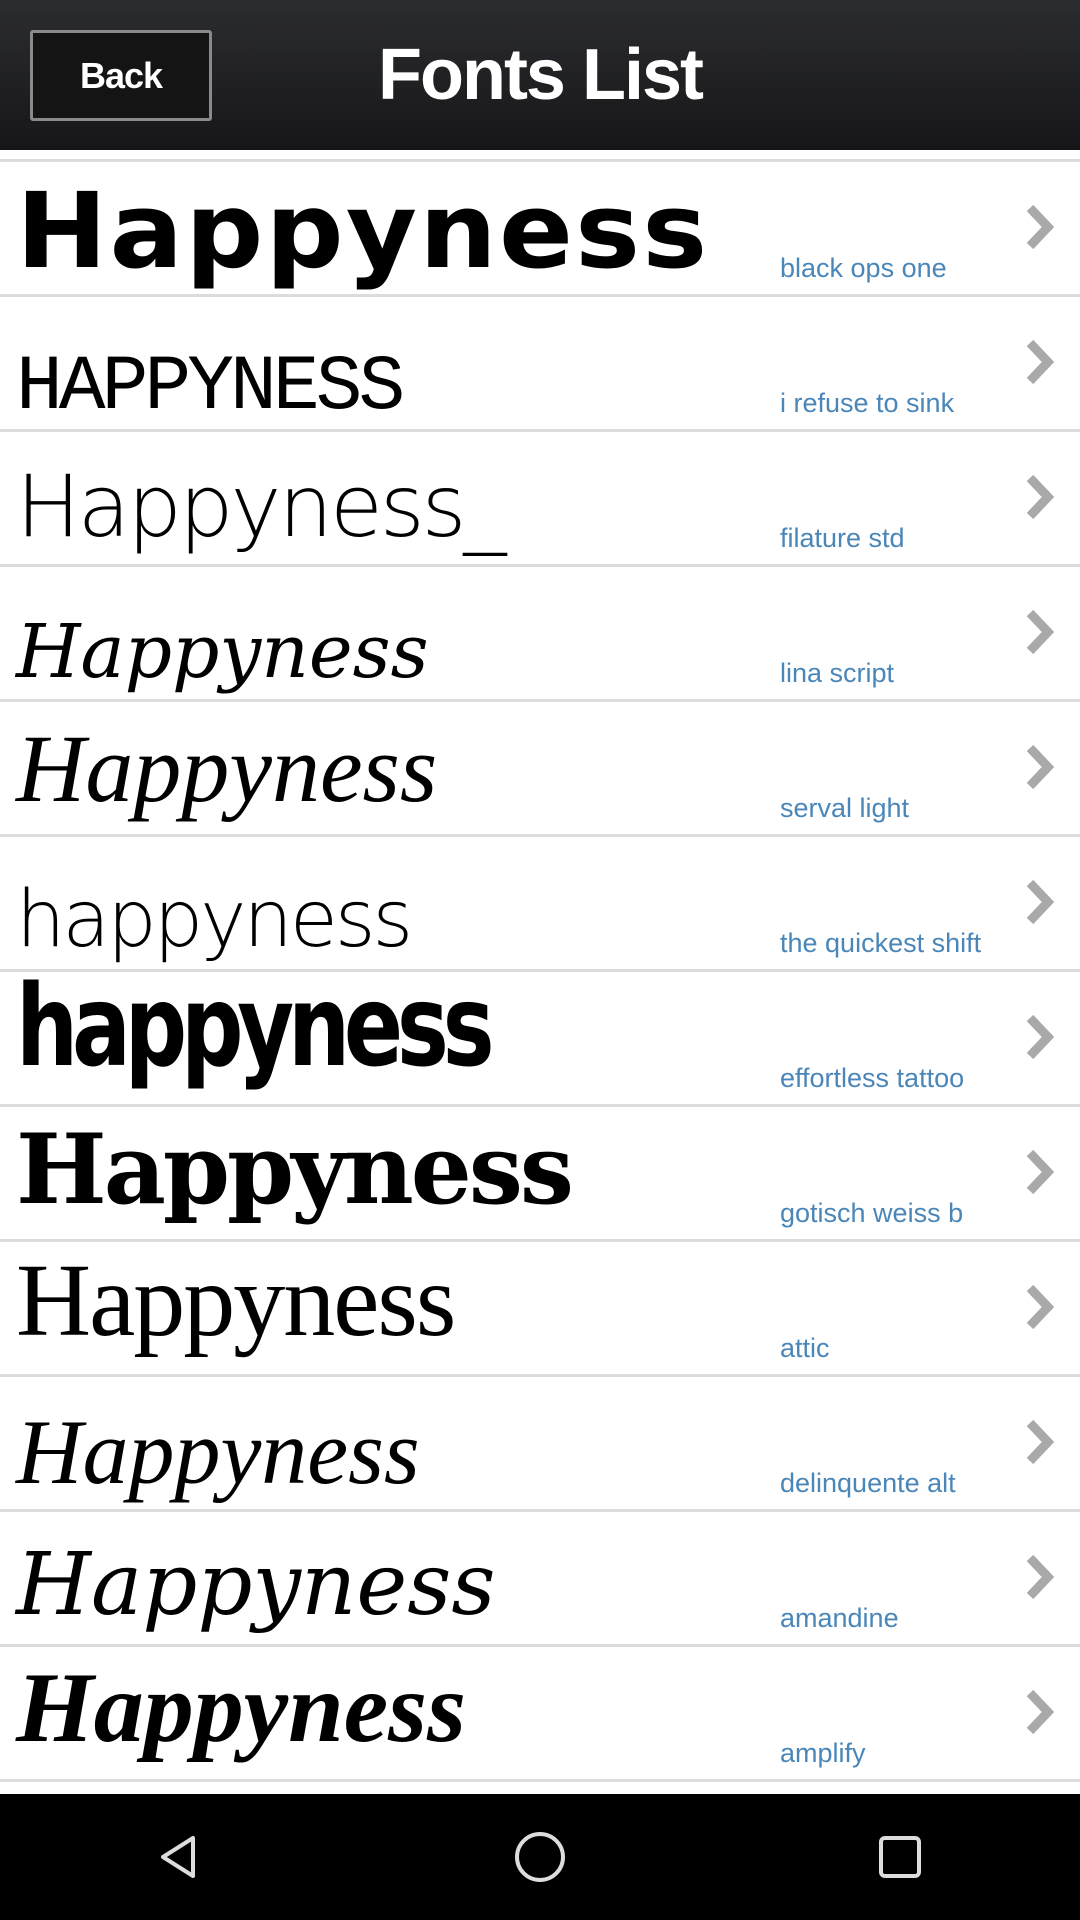  Describe the element at coordinates (261, 507) in the screenshot. I see `font-sample: Happyness_` at that location.